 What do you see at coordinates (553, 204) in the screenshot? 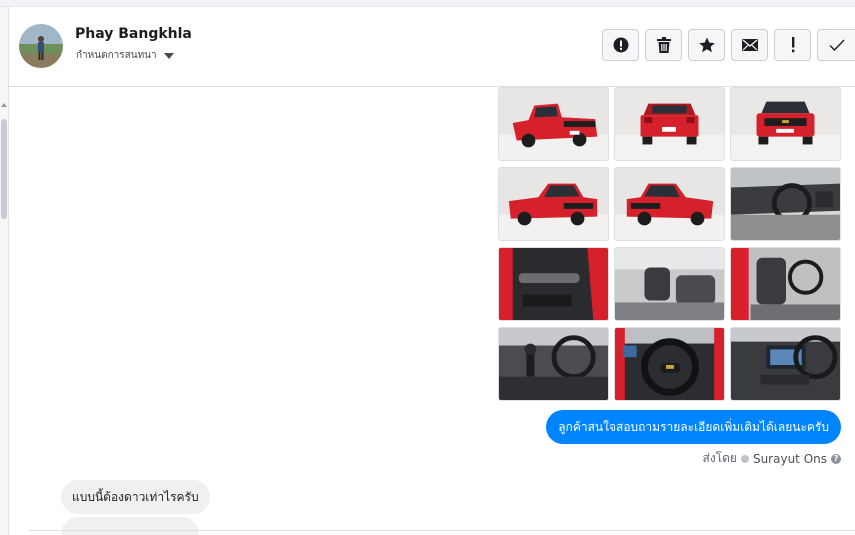
I see `photo-car-front-three-quarter-left` at bounding box center [553, 204].